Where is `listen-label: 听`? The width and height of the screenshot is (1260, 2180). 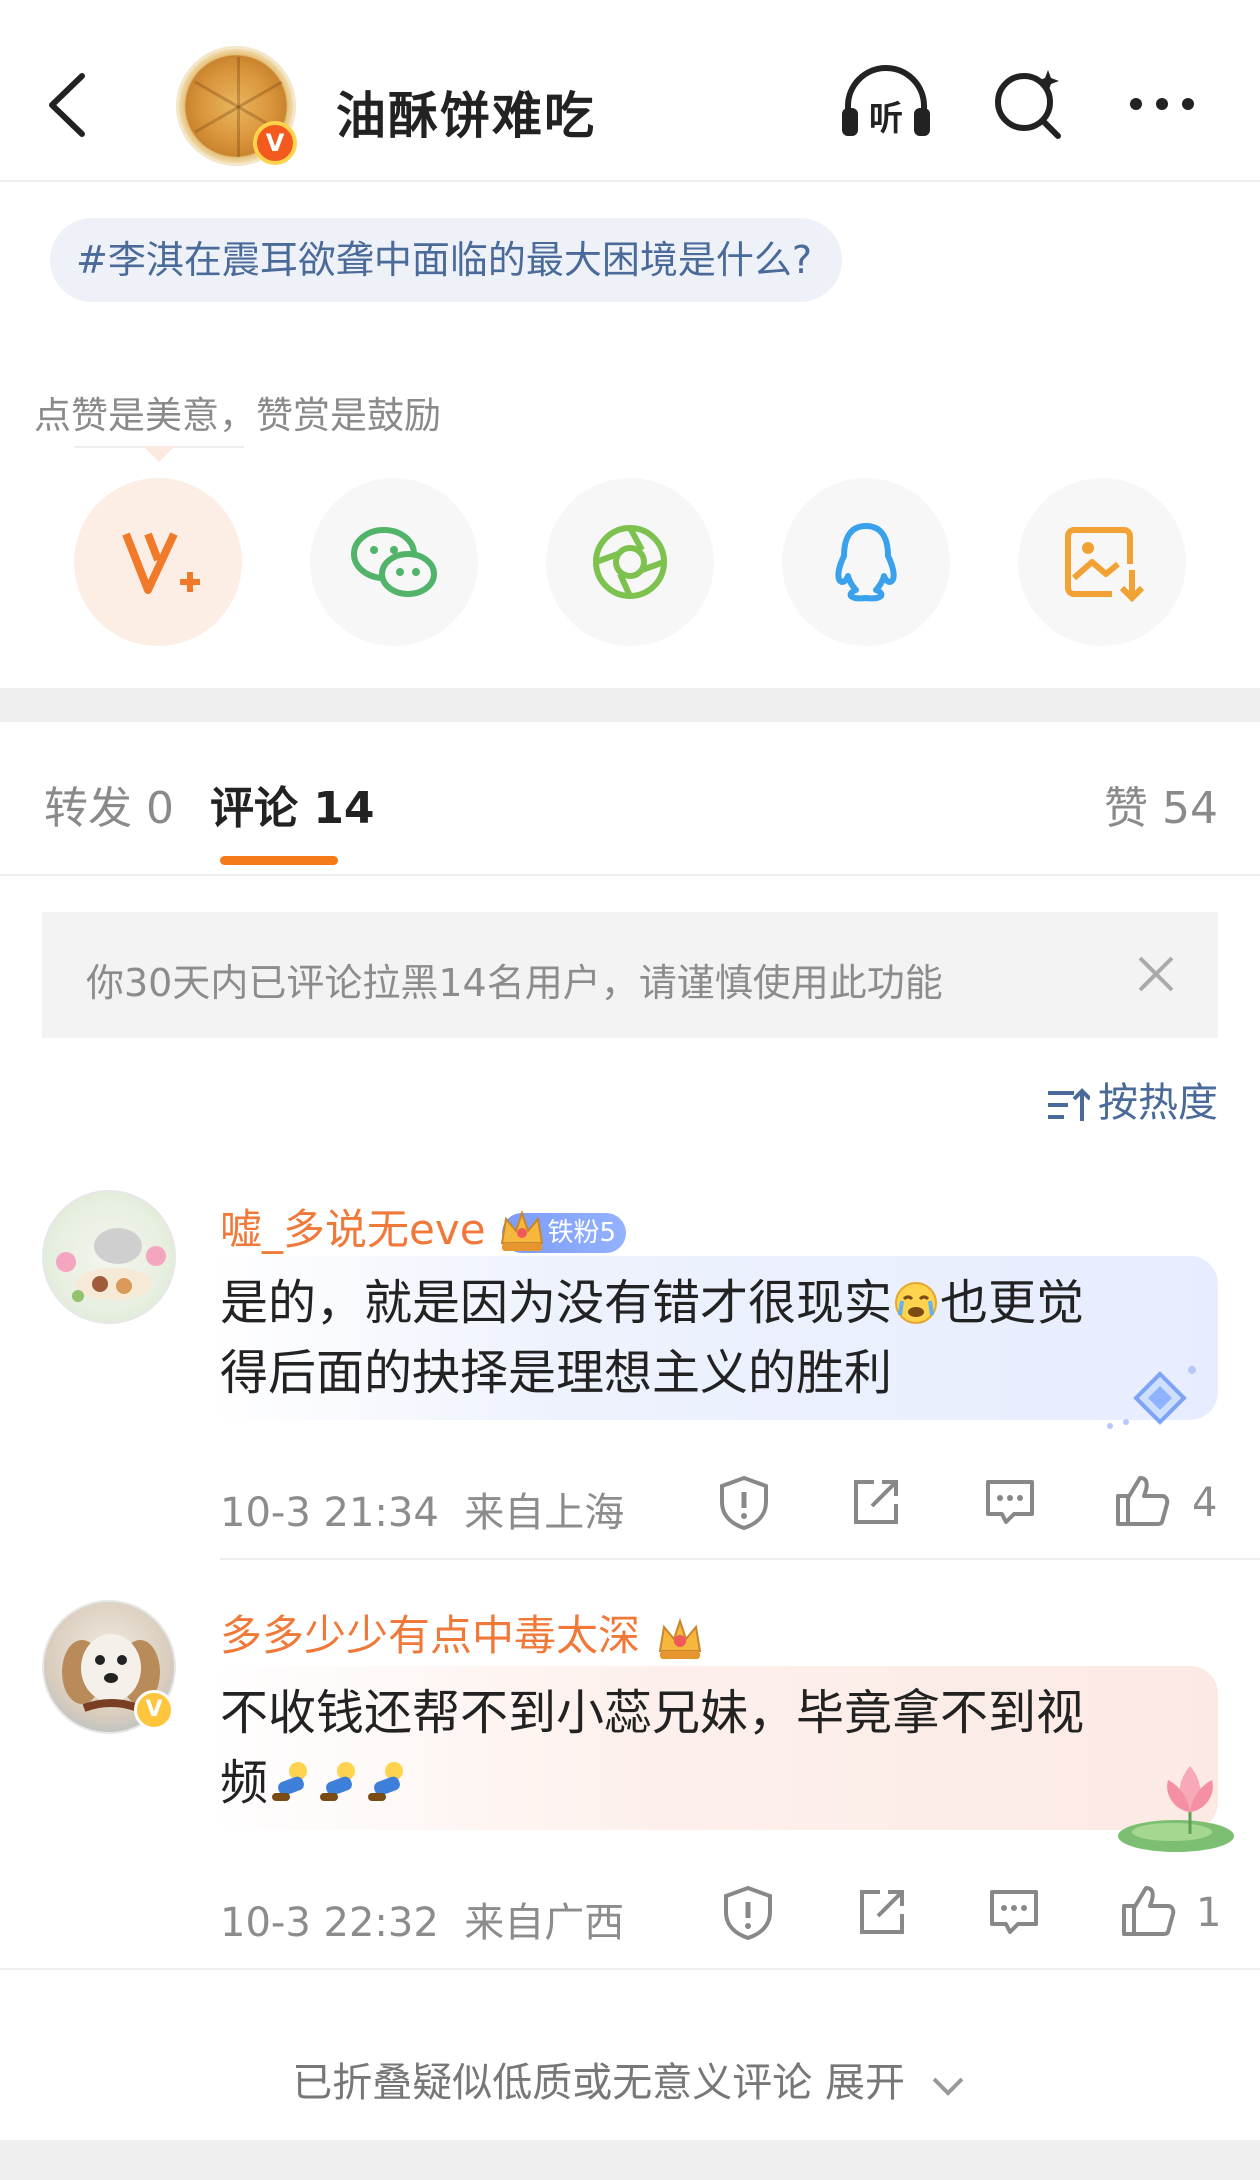 listen-label: 听 is located at coordinates (886, 119).